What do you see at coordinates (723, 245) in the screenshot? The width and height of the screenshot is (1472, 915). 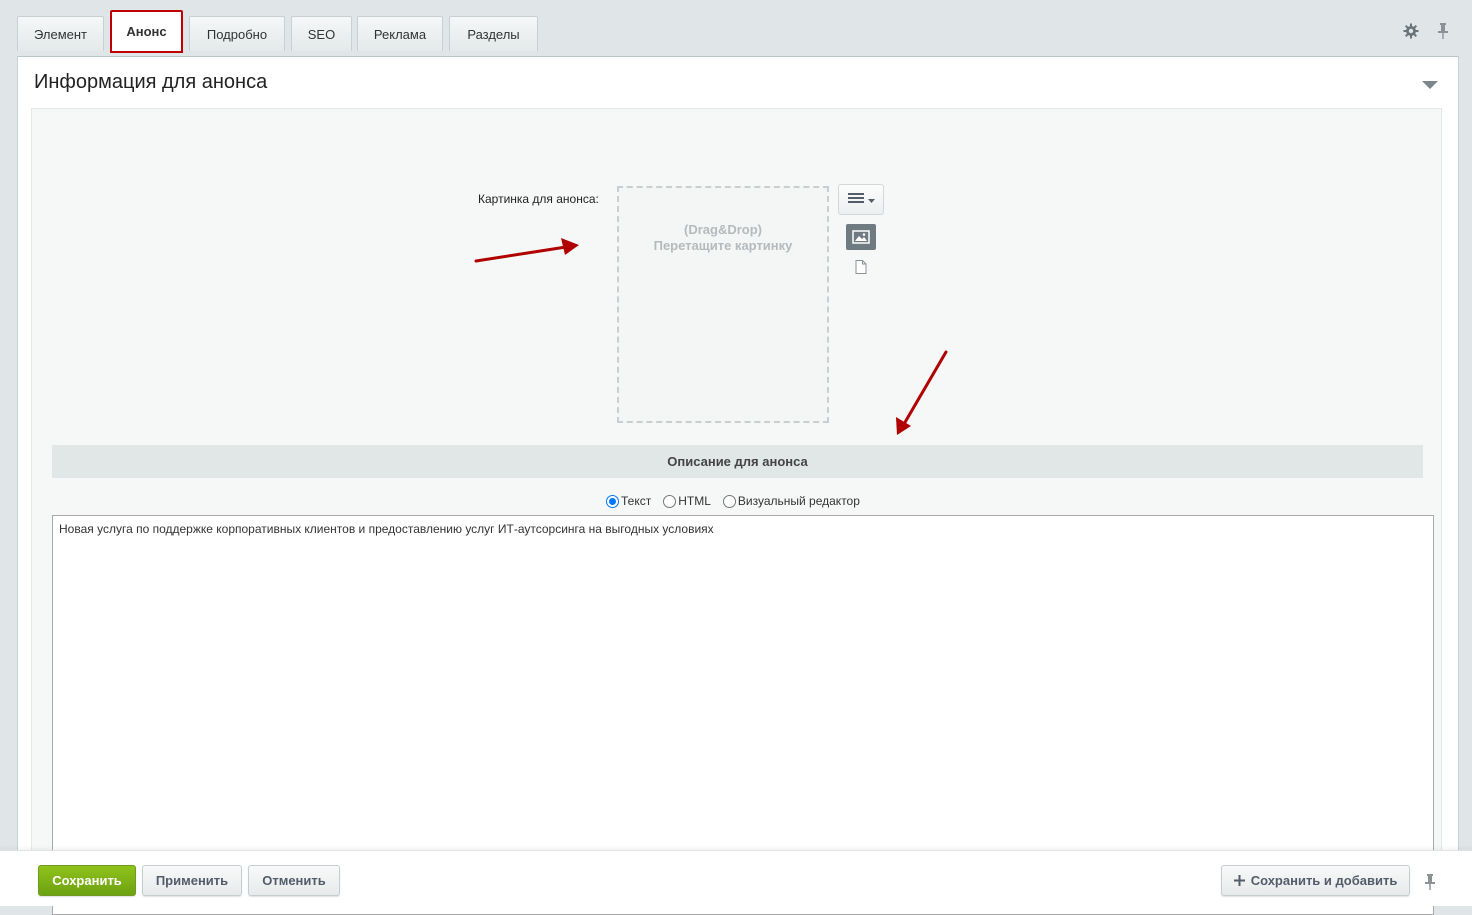 I see `dropzone-hint-2: Перетащите картинку` at bounding box center [723, 245].